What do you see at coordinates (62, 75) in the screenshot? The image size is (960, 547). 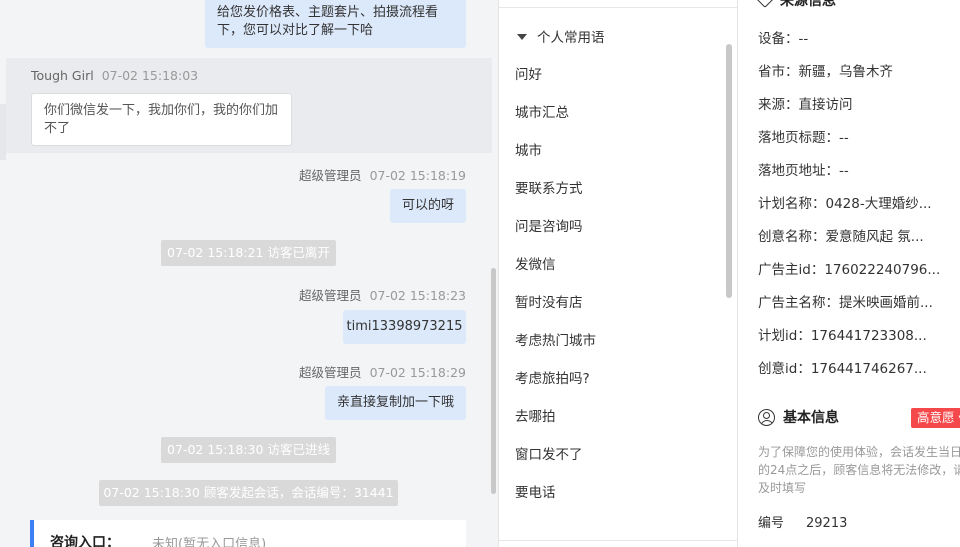 I see `visitor-name: Tough Girl` at bounding box center [62, 75].